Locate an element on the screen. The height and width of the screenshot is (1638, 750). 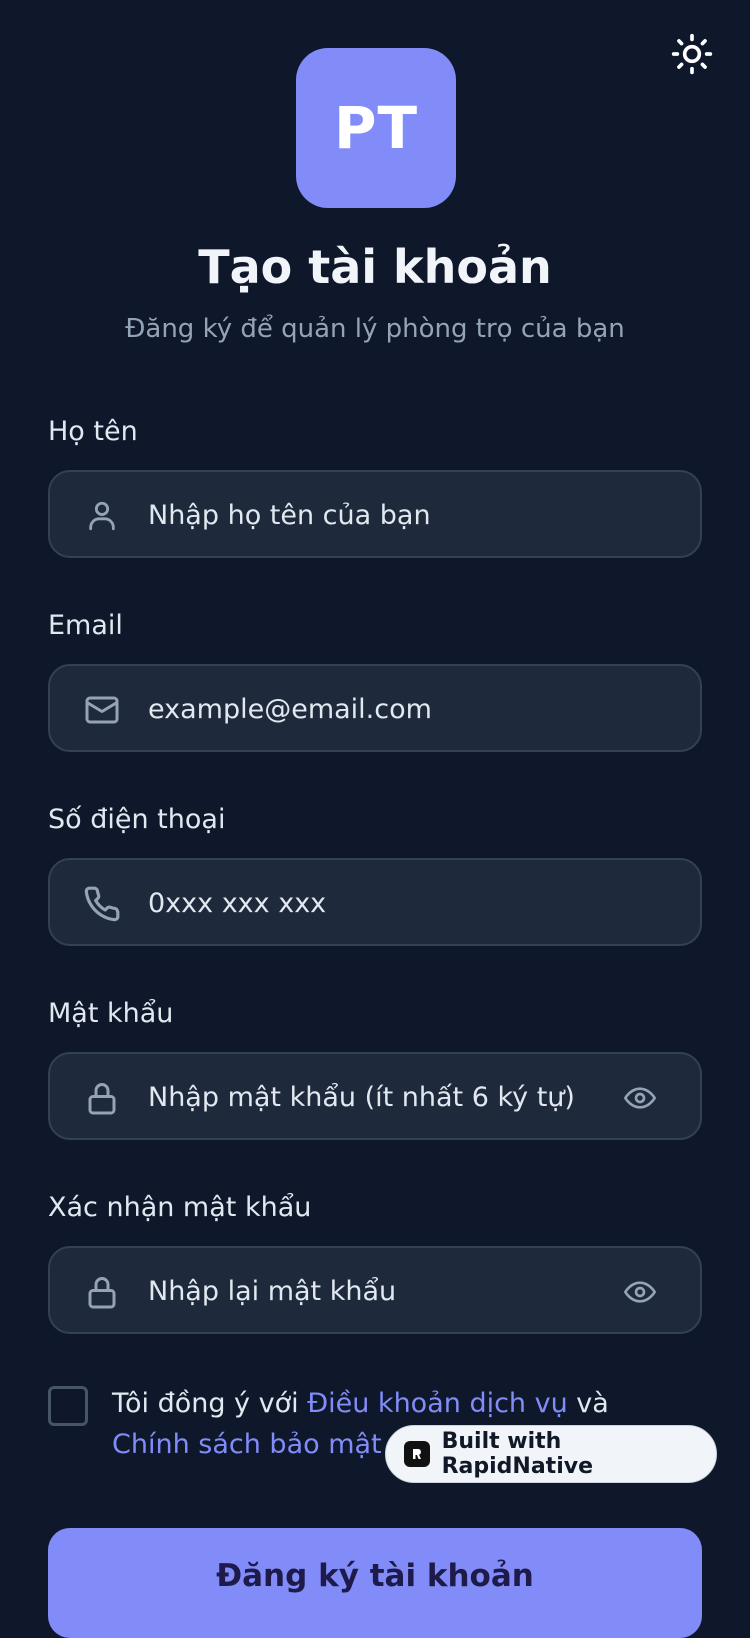
phone-input is located at coordinates (368, 903).